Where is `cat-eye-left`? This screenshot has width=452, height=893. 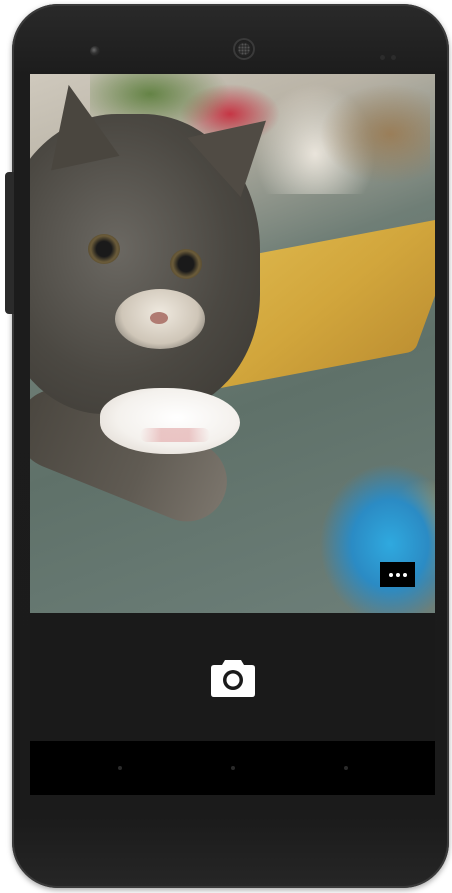
cat-eye-left is located at coordinates (104, 249).